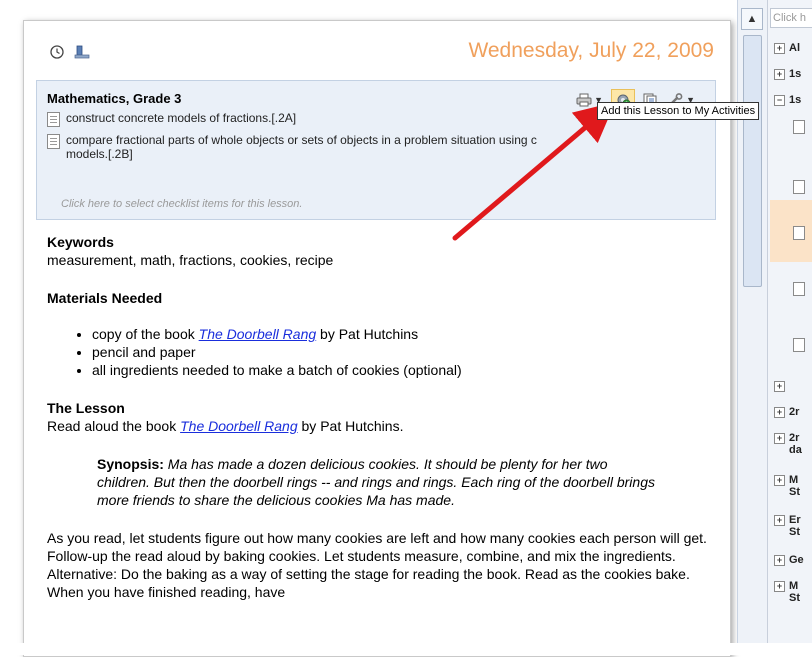  What do you see at coordinates (678, 111) in the screenshot?
I see `add-lesson-tooltip: Add this Lesson to My Activities` at bounding box center [678, 111].